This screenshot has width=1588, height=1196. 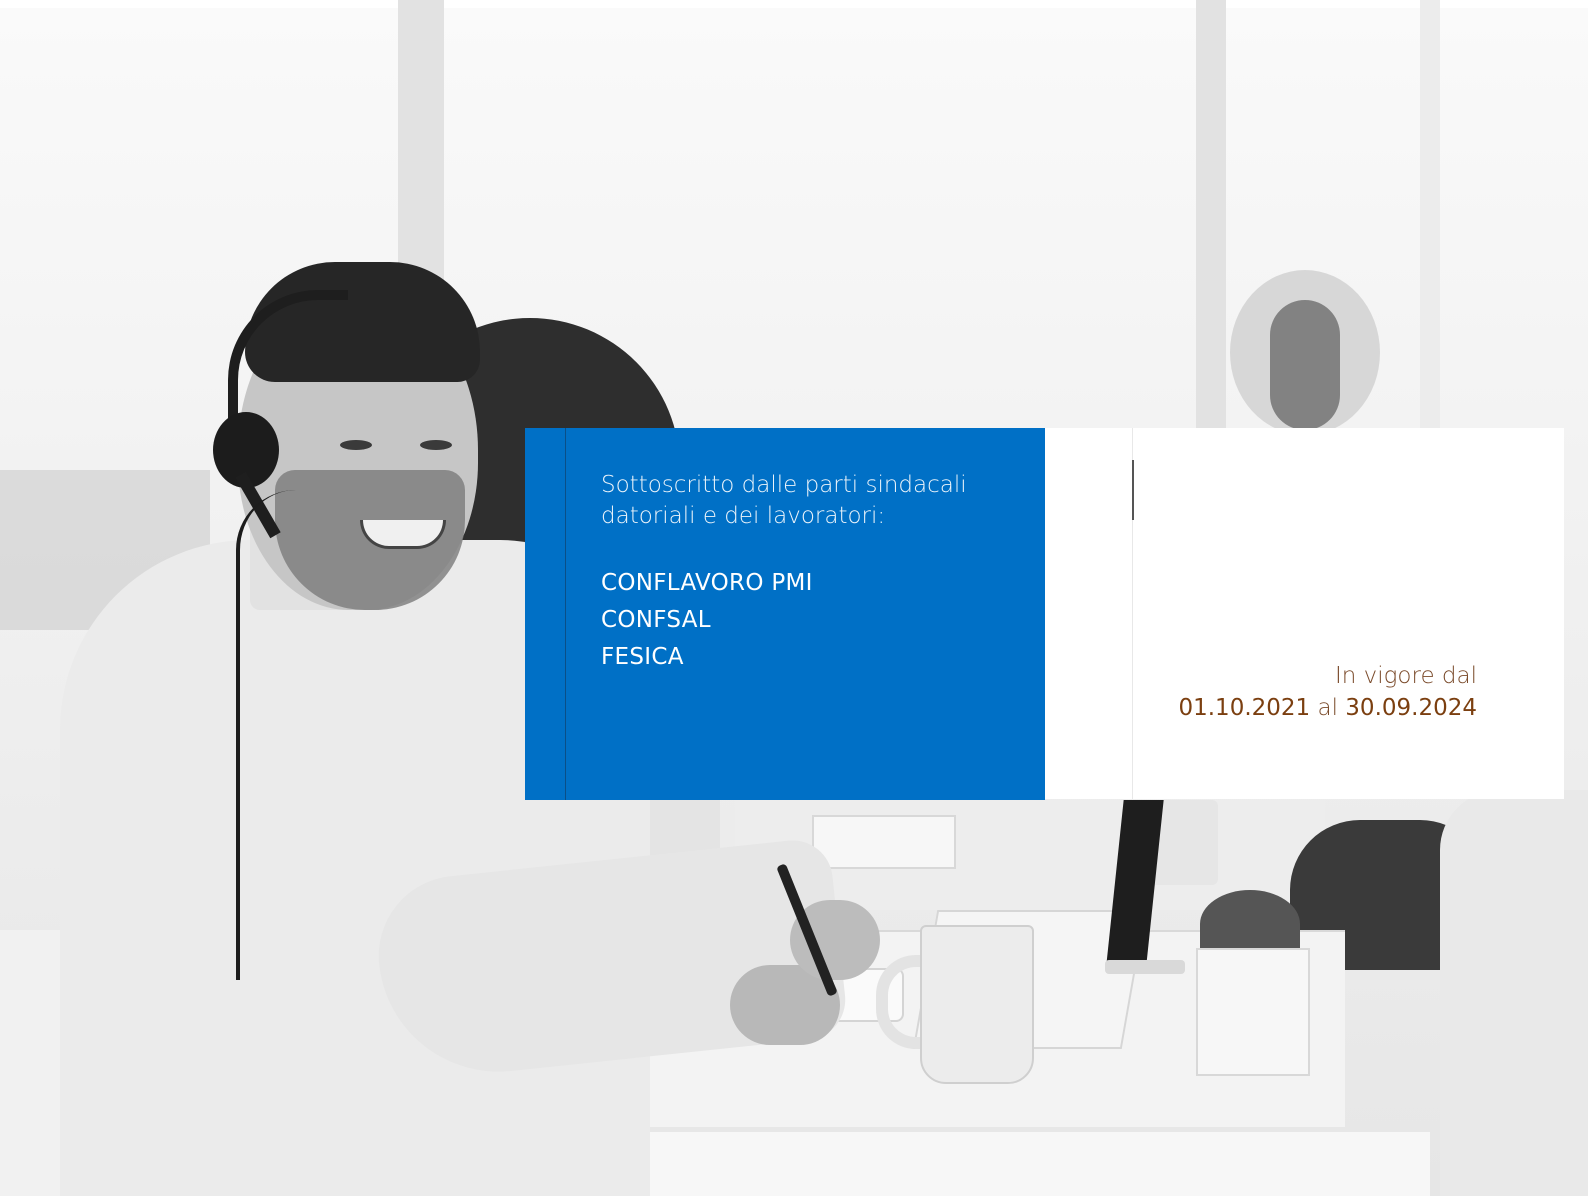 I want to click on panel-accent-line, so click(x=1133, y=490).